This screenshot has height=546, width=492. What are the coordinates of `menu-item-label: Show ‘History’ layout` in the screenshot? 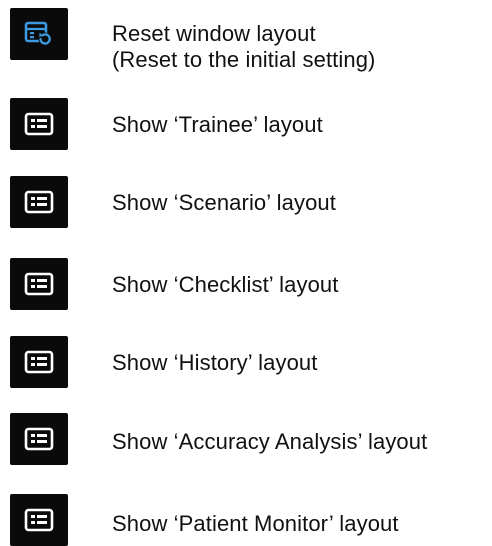 It's located at (215, 362).